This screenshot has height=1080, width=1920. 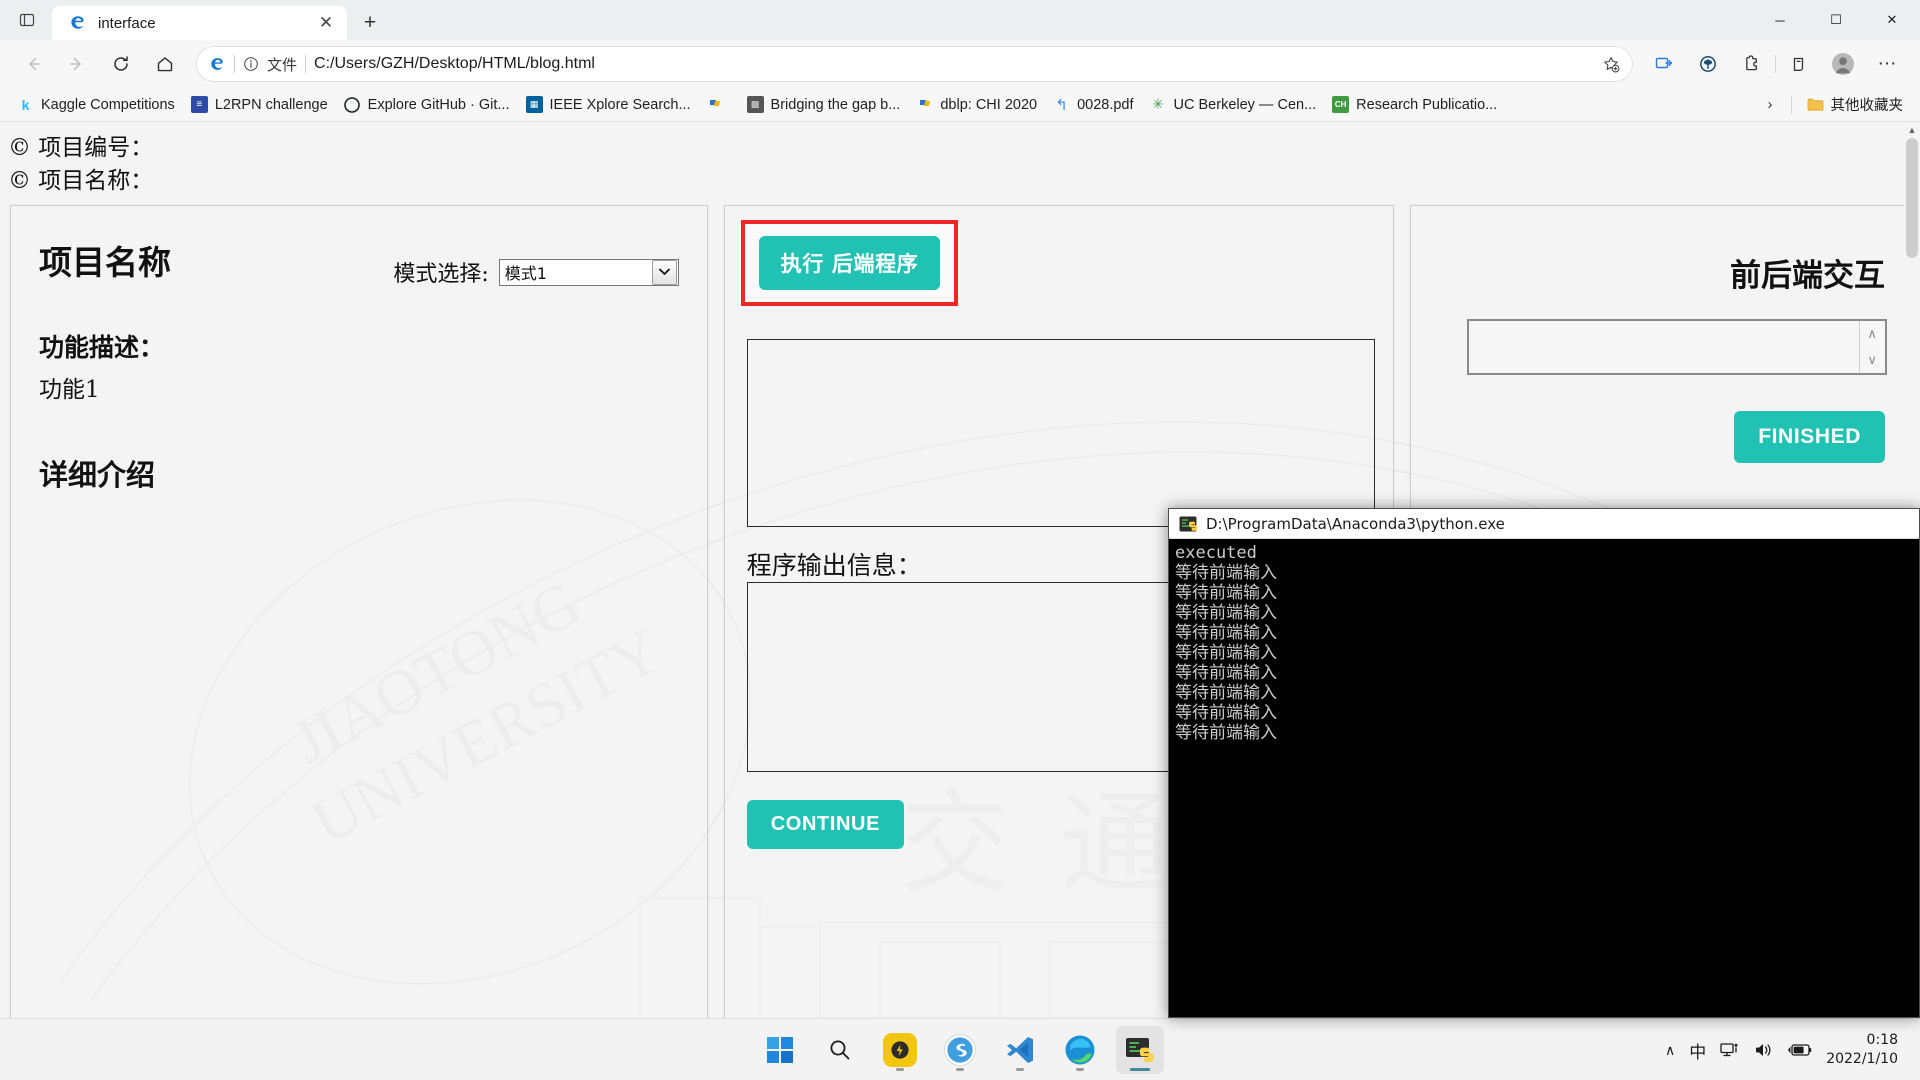 What do you see at coordinates (1140, 1049) in the screenshot?
I see `taskbar-app-python` at bounding box center [1140, 1049].